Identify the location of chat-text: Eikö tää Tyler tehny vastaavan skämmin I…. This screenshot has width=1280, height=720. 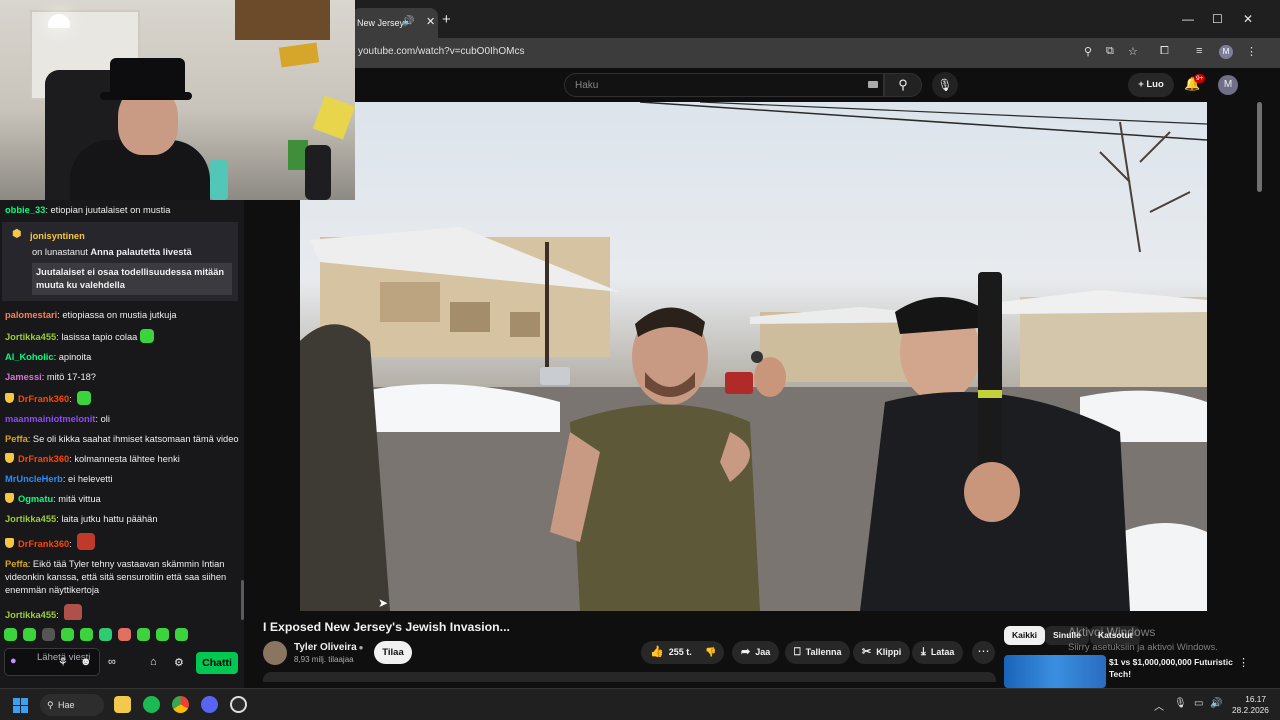
(116, 576).